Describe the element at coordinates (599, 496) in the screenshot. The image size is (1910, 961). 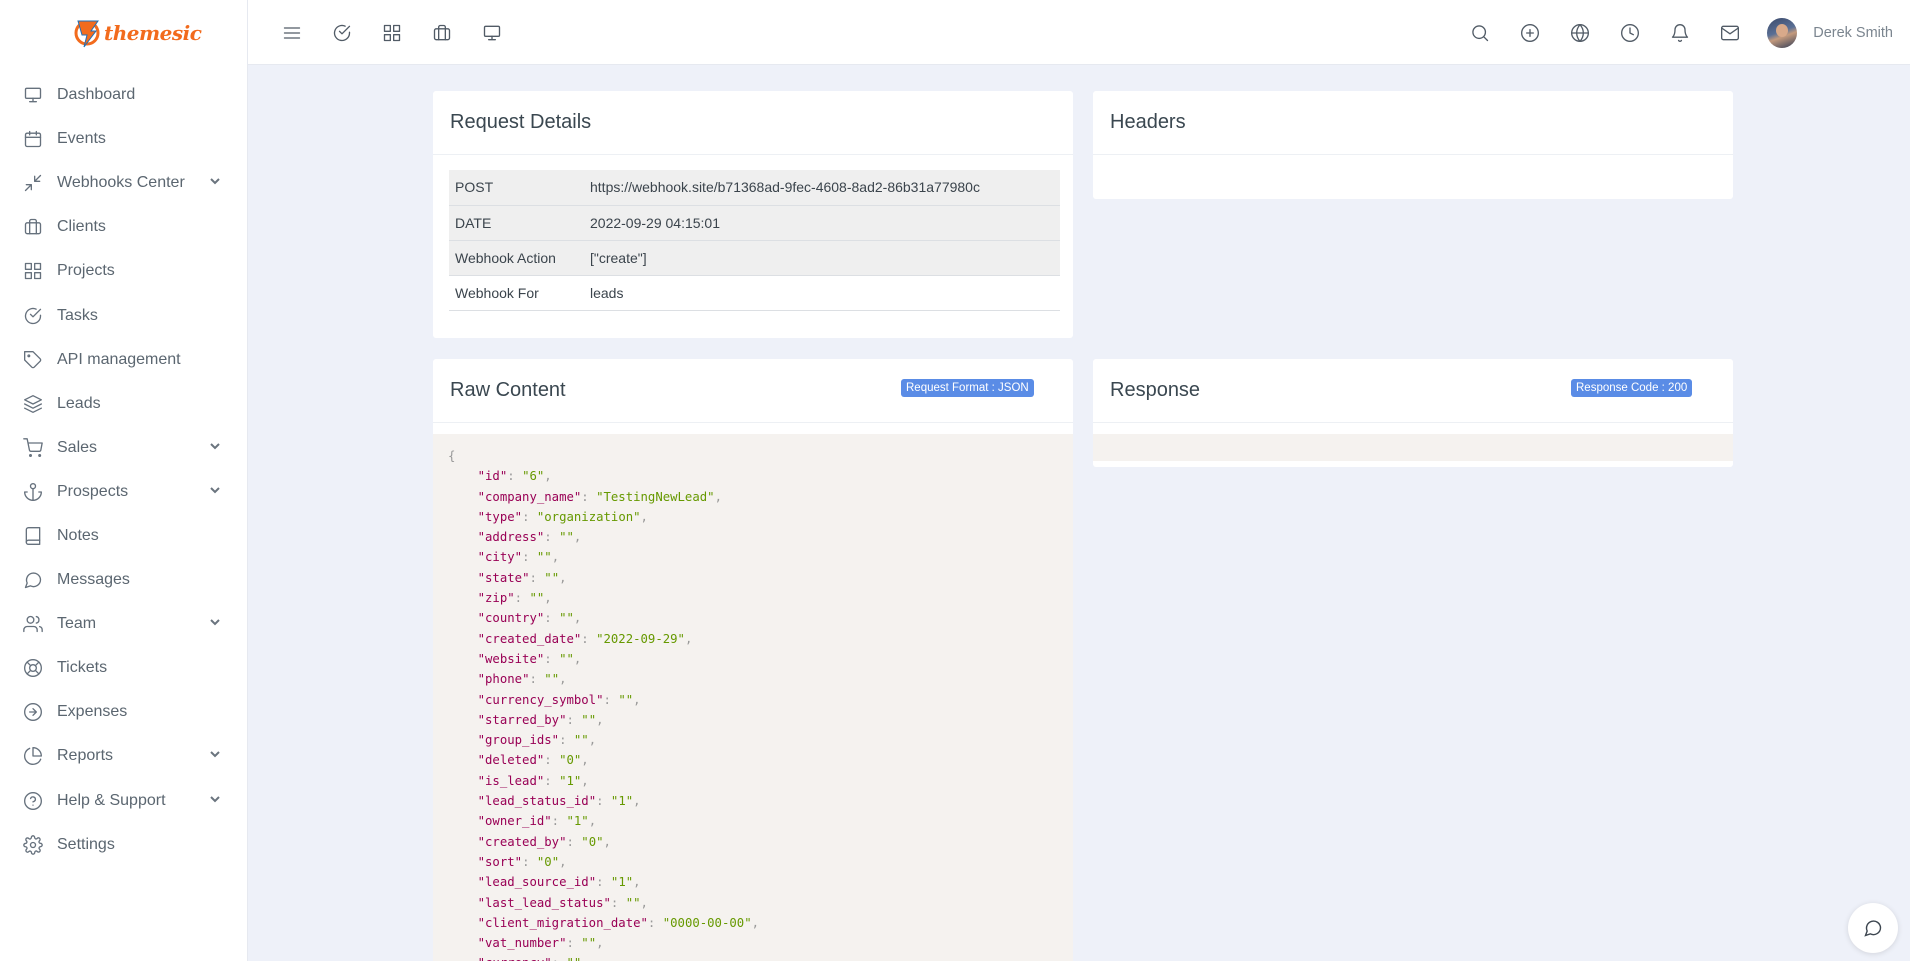
I see `json-line: "company_name": "TestingNewLead",` at that location.